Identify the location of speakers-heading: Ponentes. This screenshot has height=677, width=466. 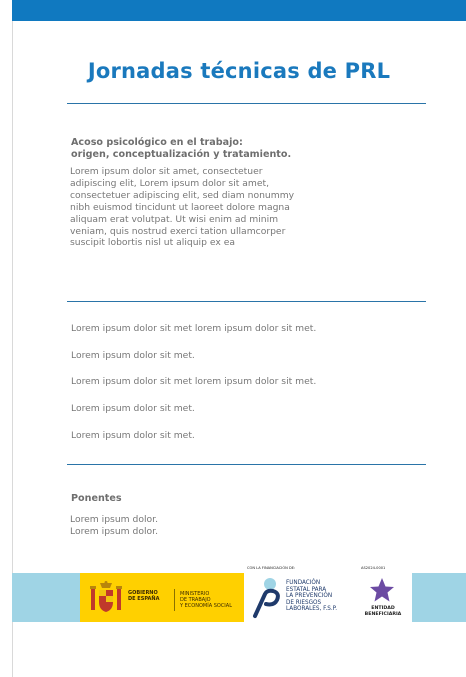
(96, 498).